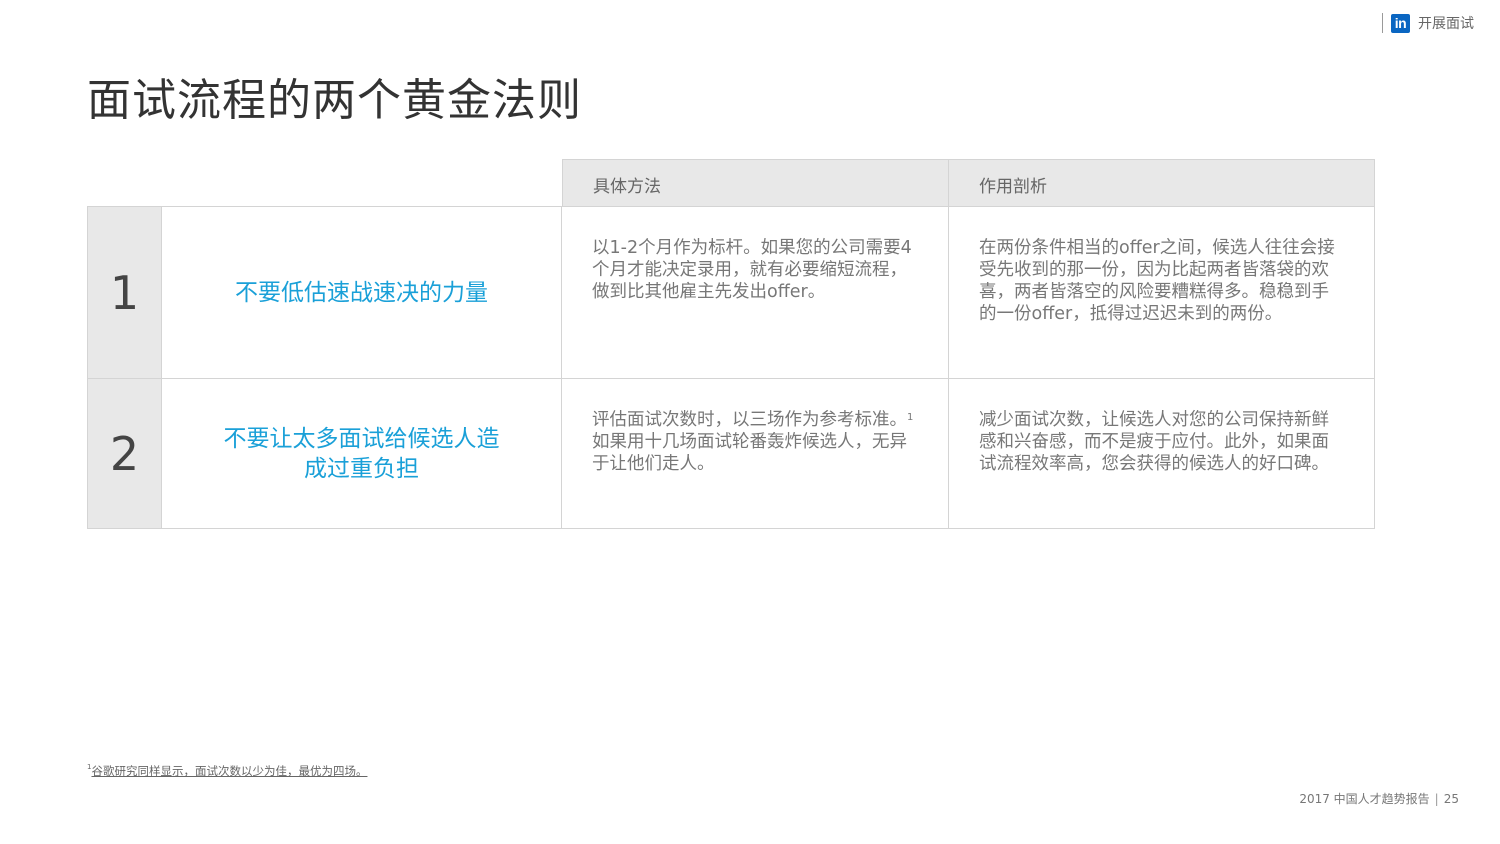 The image size is (1500, 844). I want to click on footnote-ref: 1, so click(910, 417).